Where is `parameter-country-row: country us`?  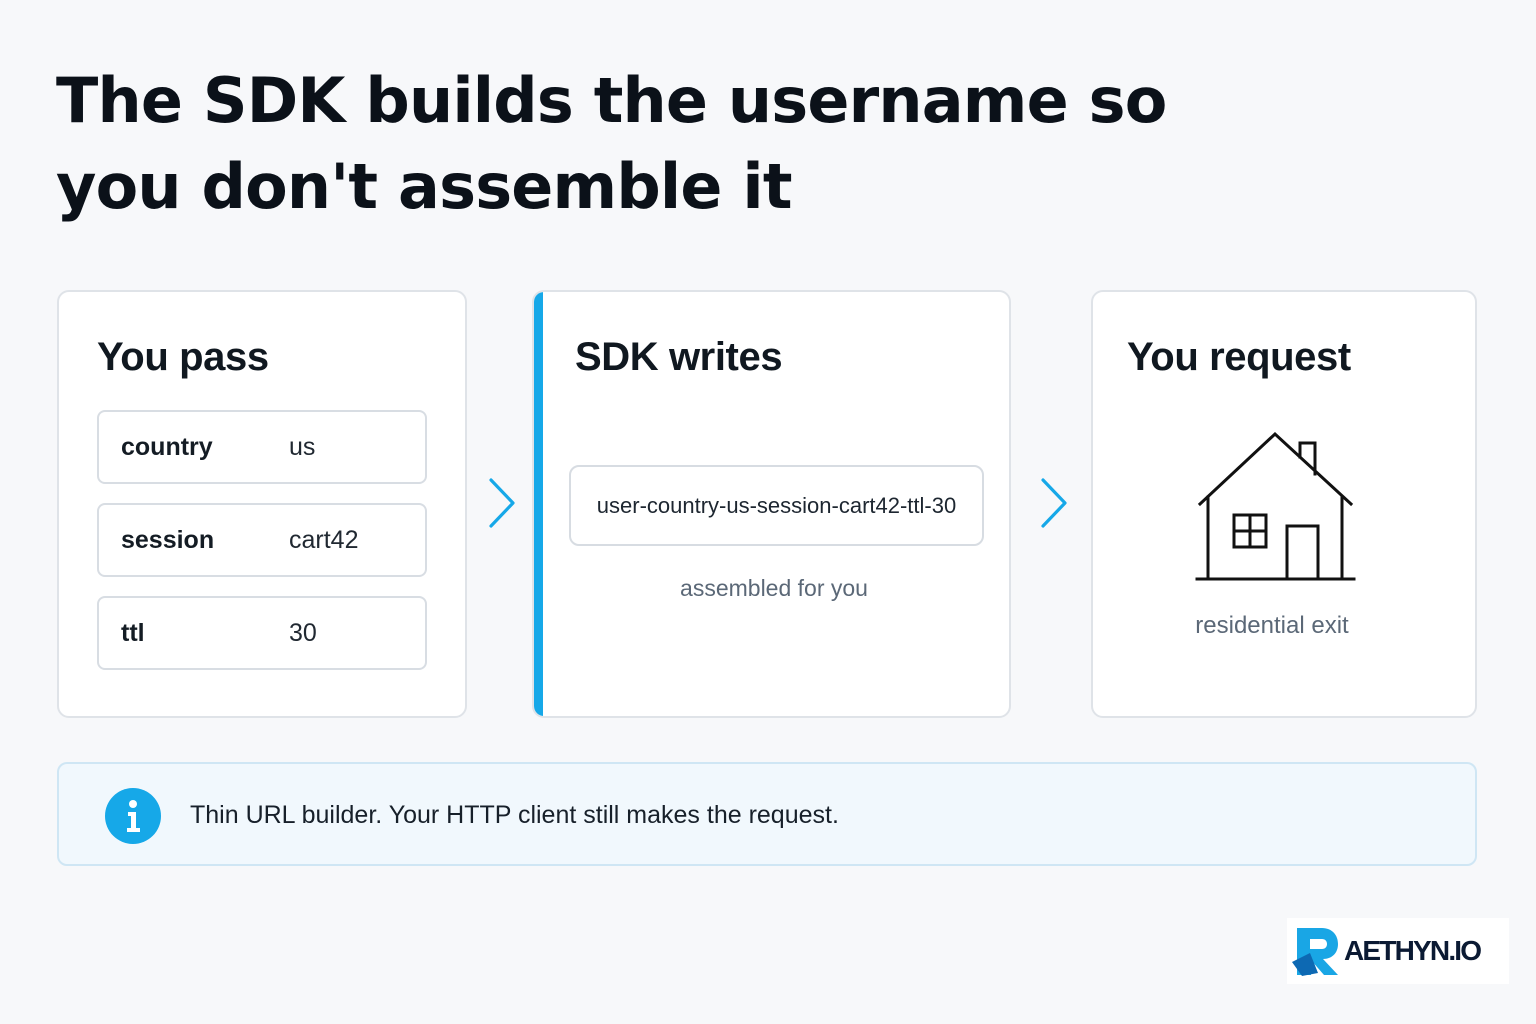 parameter-country-row: country us is located at coordinates (262, 447).